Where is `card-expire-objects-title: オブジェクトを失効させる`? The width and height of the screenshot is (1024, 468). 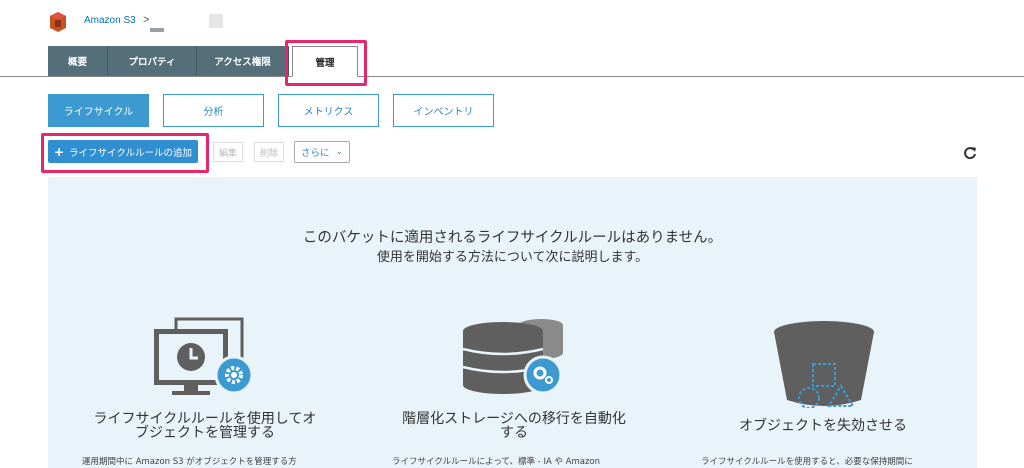 card-expire-objects-title: オブジェクトを失効させる is located at coordinates (823, 426).